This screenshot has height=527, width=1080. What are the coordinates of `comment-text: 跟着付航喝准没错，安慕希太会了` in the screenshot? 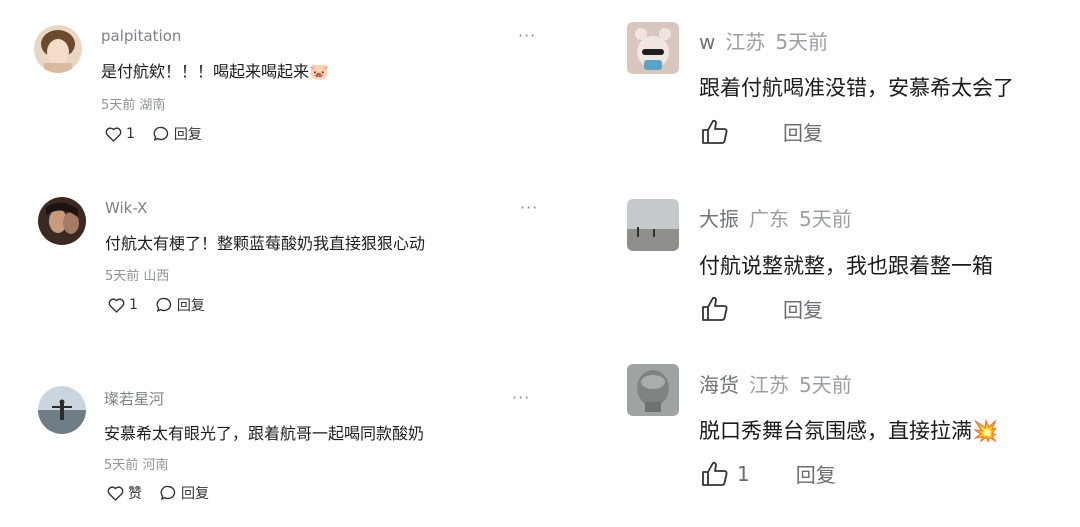 It's located at (856, 88).